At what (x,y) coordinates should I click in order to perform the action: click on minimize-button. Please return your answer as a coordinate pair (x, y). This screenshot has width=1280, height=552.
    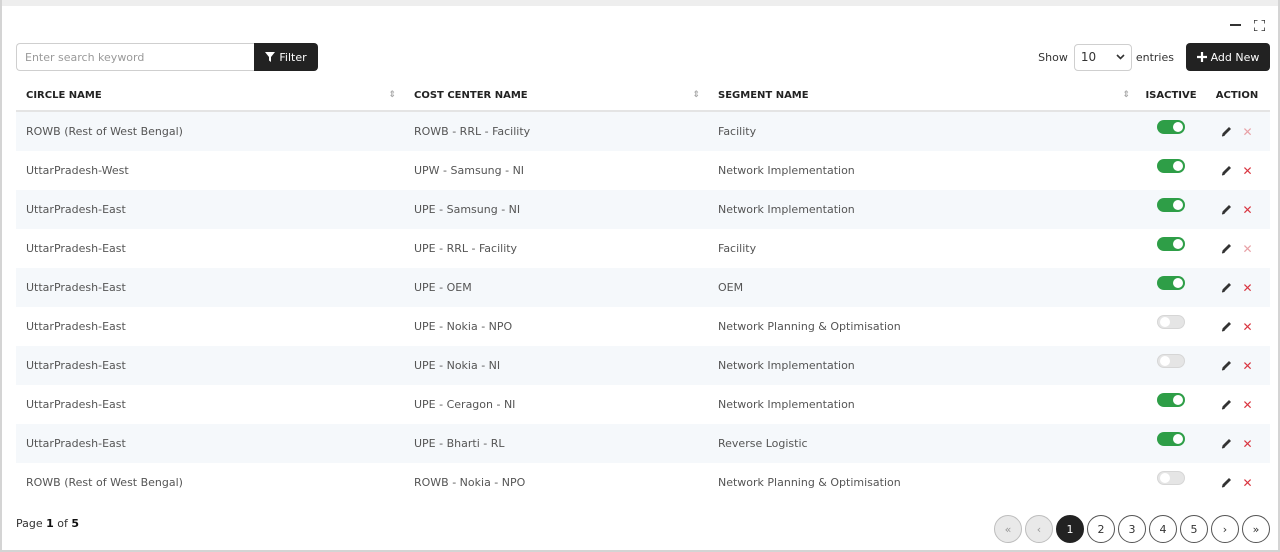
    Looking at the image, I should click on (1235, 25).